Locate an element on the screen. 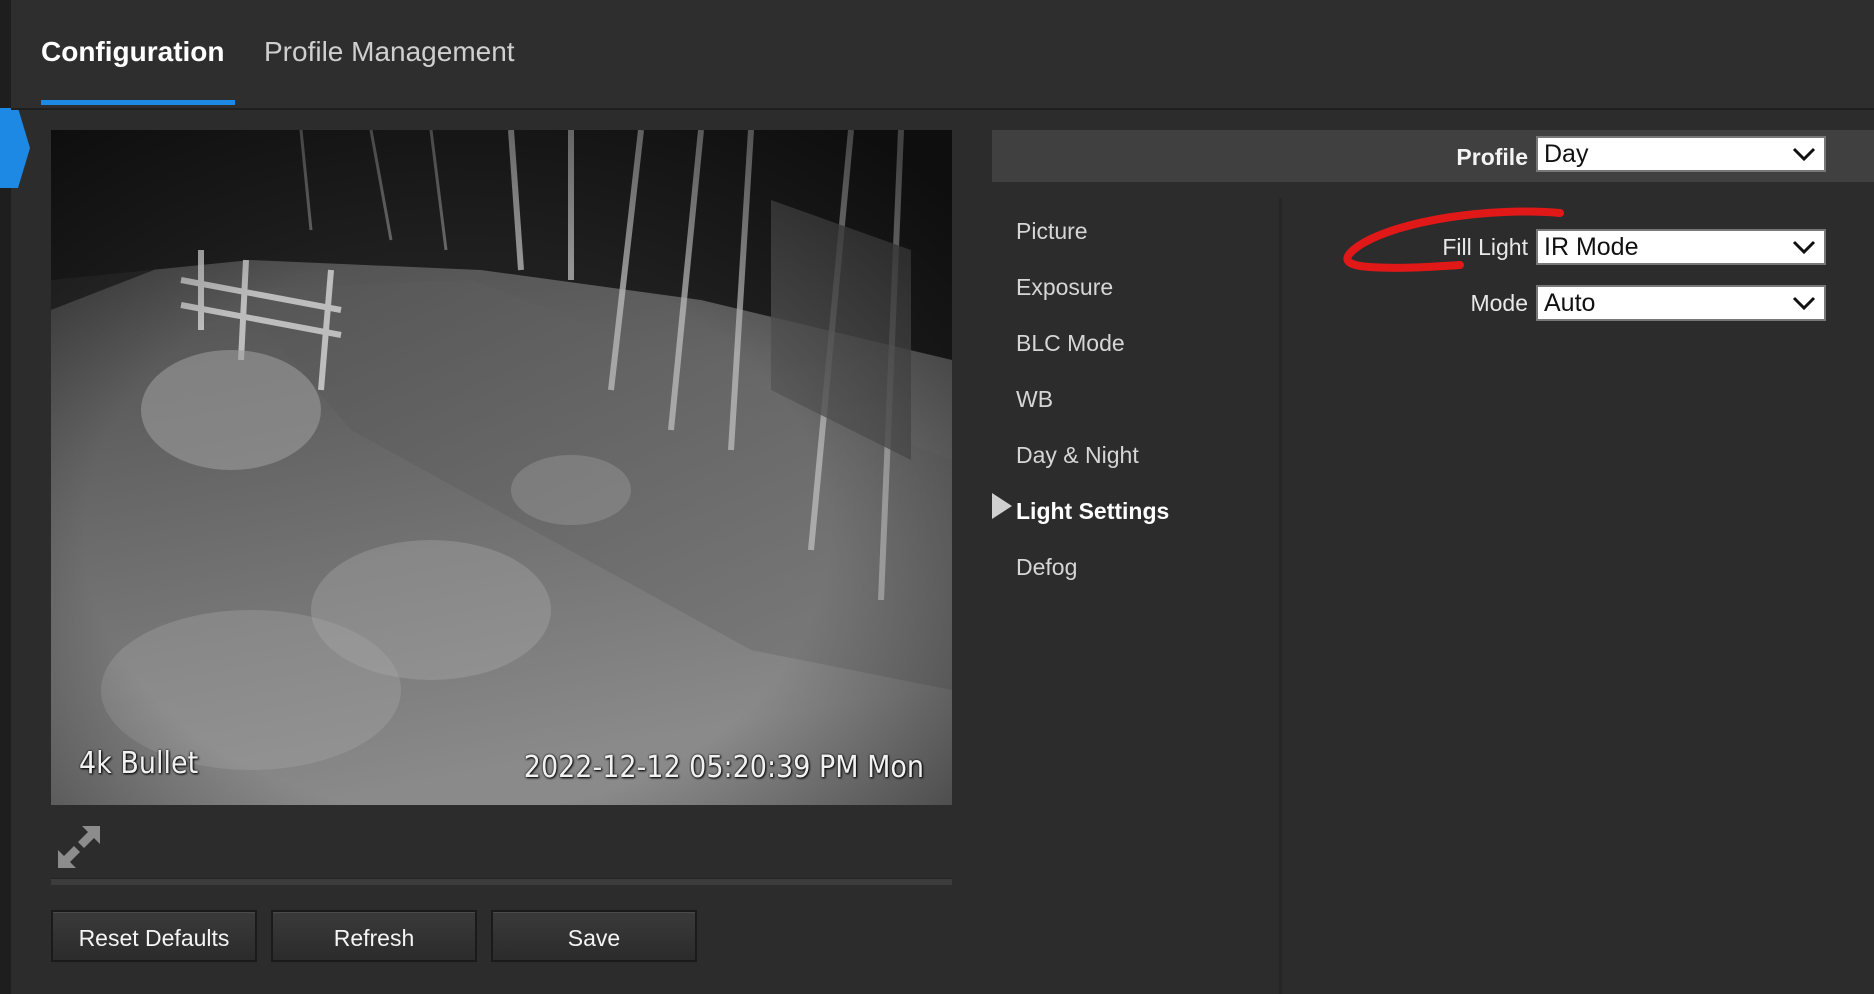  red-annotation-mark is located at coordinates (1453, 239).